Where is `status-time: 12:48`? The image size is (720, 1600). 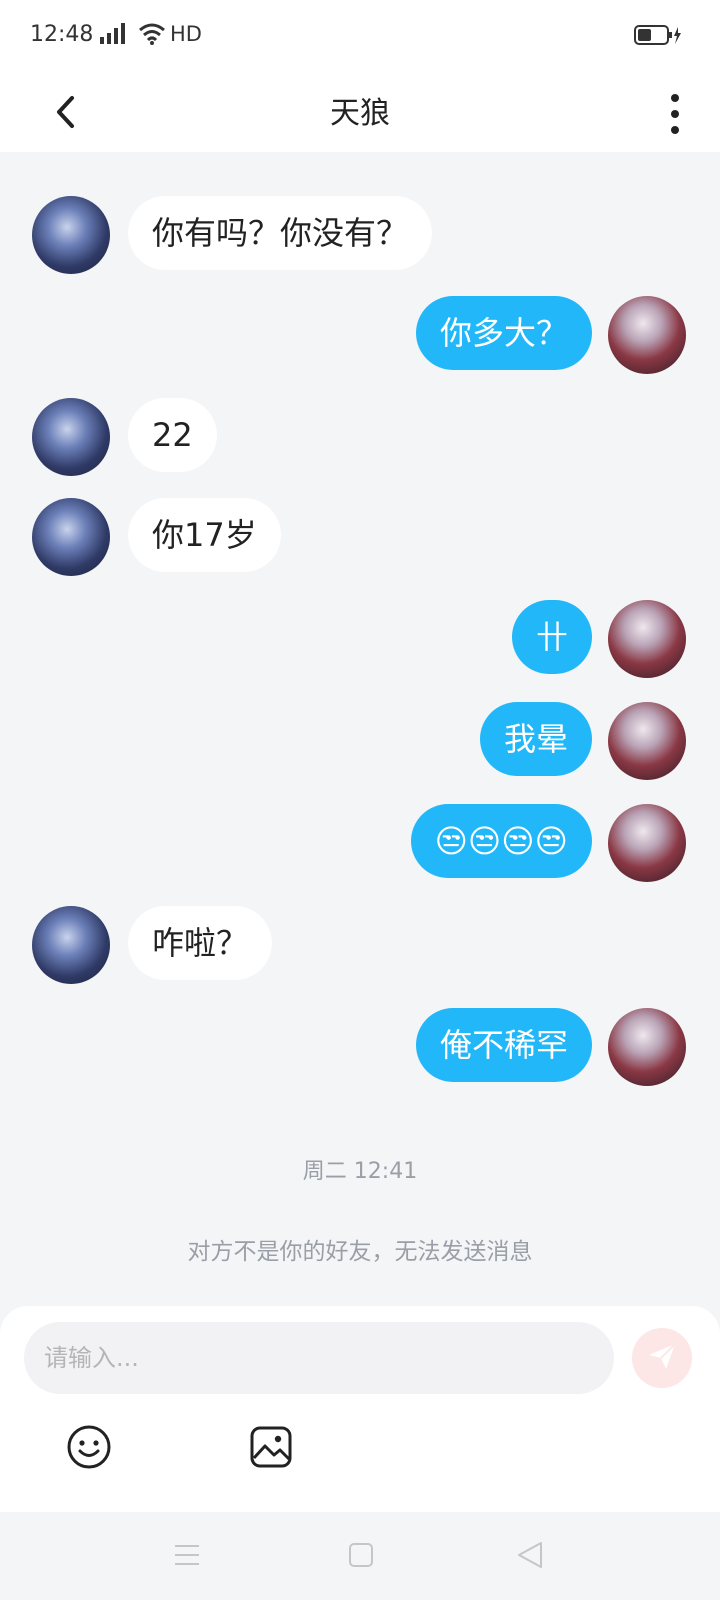
status-time: 12:48 is located at coordinates (62, 34).